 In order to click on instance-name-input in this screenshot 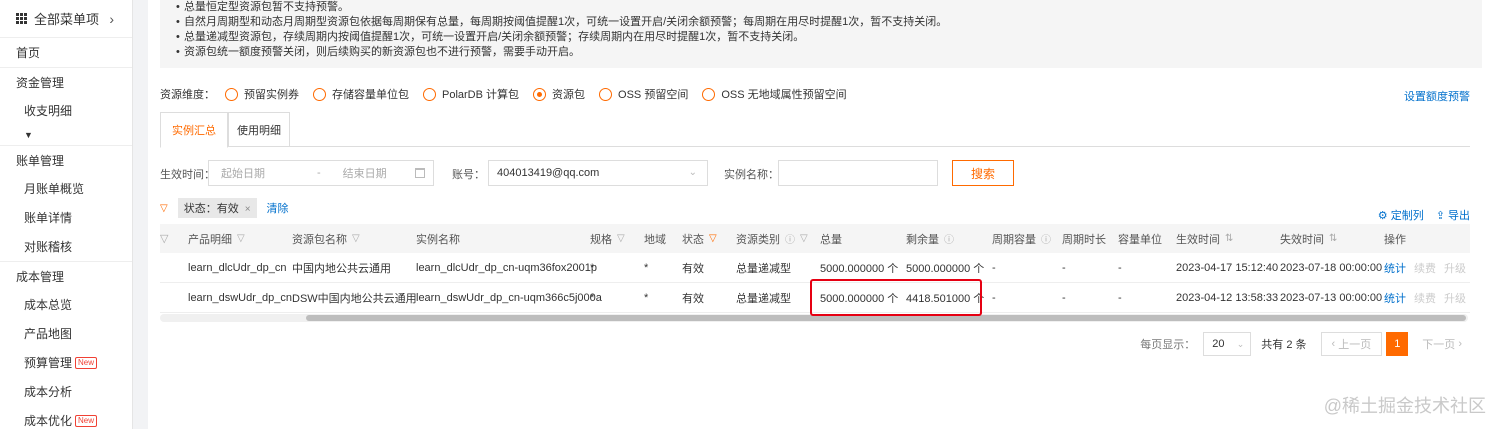, I will do `click(858, 173)`.